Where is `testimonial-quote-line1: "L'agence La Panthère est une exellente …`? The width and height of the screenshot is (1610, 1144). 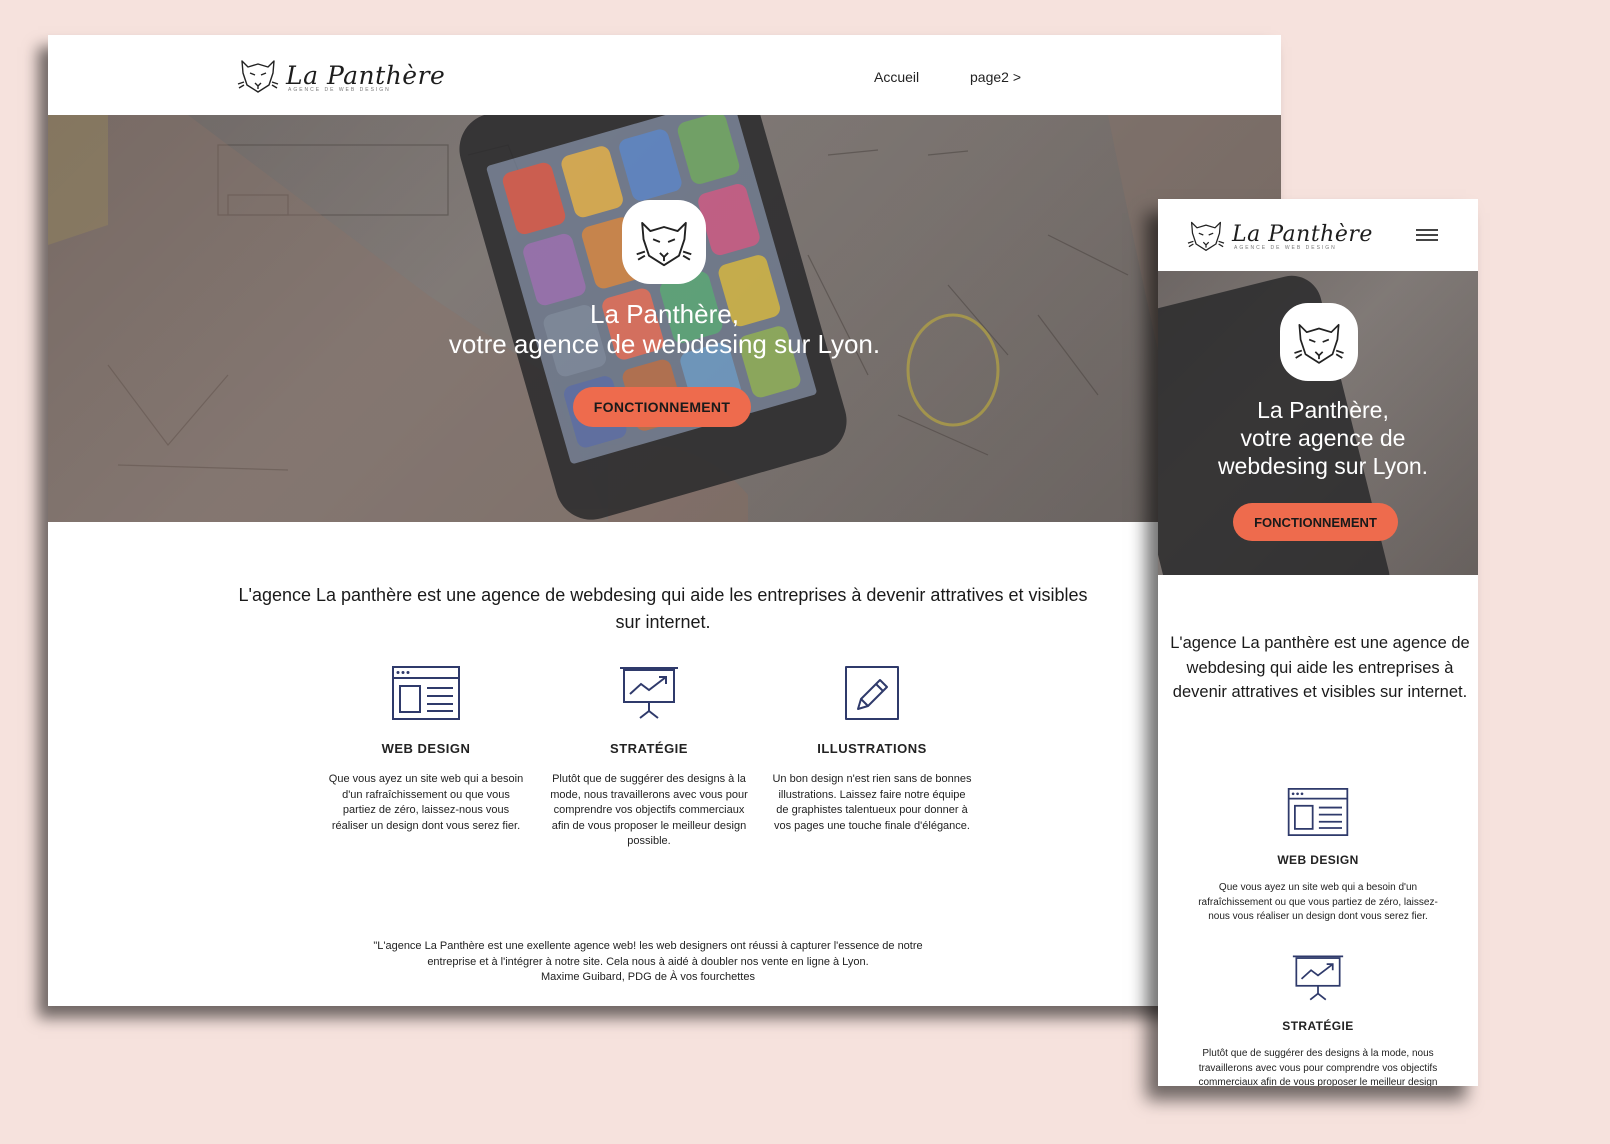
testimonial-quote-line1: "L'agence La Panthère est une exellente … is located at coordinates (648, 946).